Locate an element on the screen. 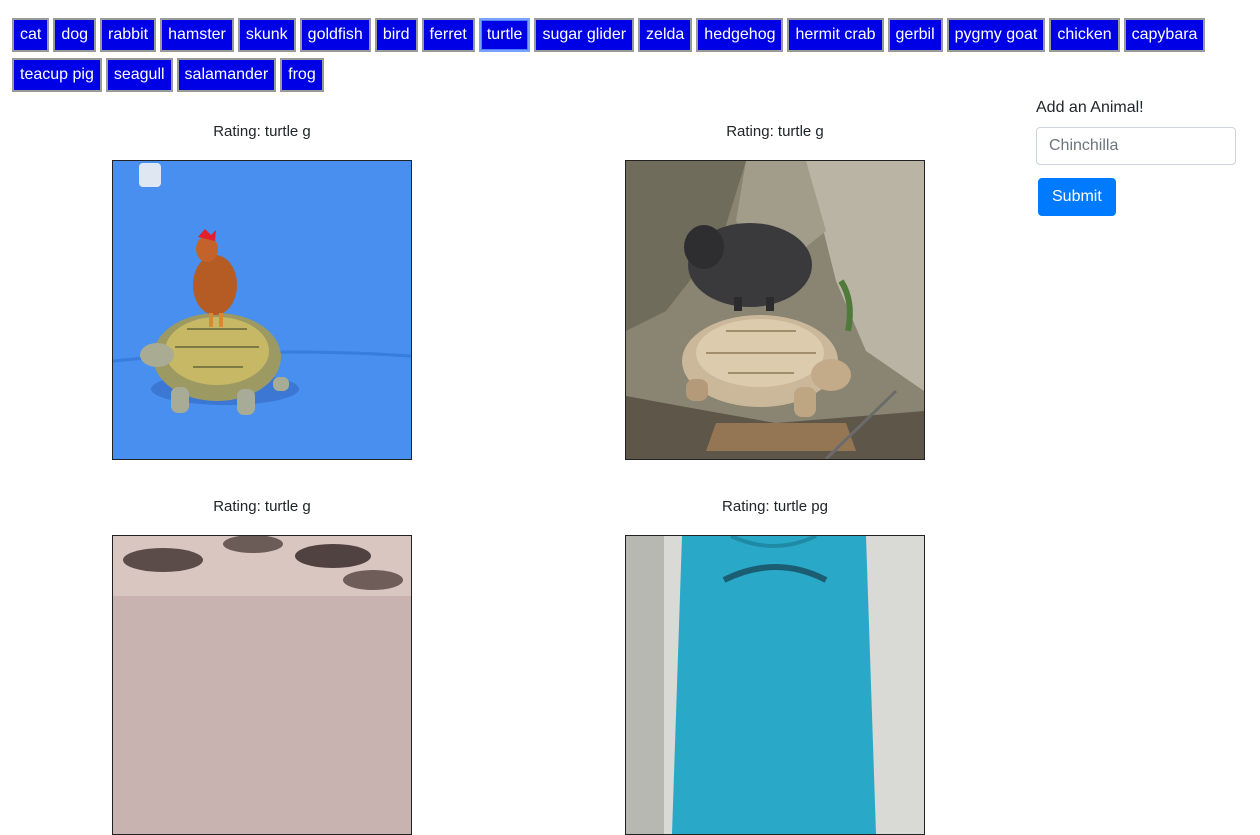 The width and height of the screenshot is (1260, 835). animal-button-chicken: chicken is located at coordinates (1084, 35).